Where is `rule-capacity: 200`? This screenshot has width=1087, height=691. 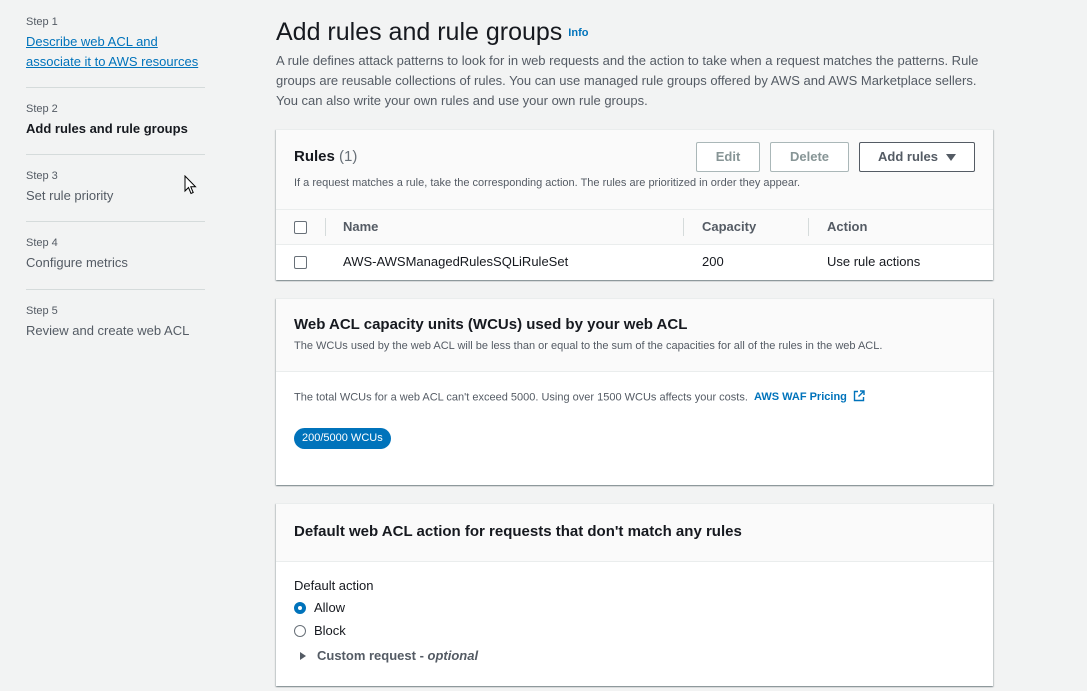 rule-capacity: 200 is located at coordinates (713, 261).